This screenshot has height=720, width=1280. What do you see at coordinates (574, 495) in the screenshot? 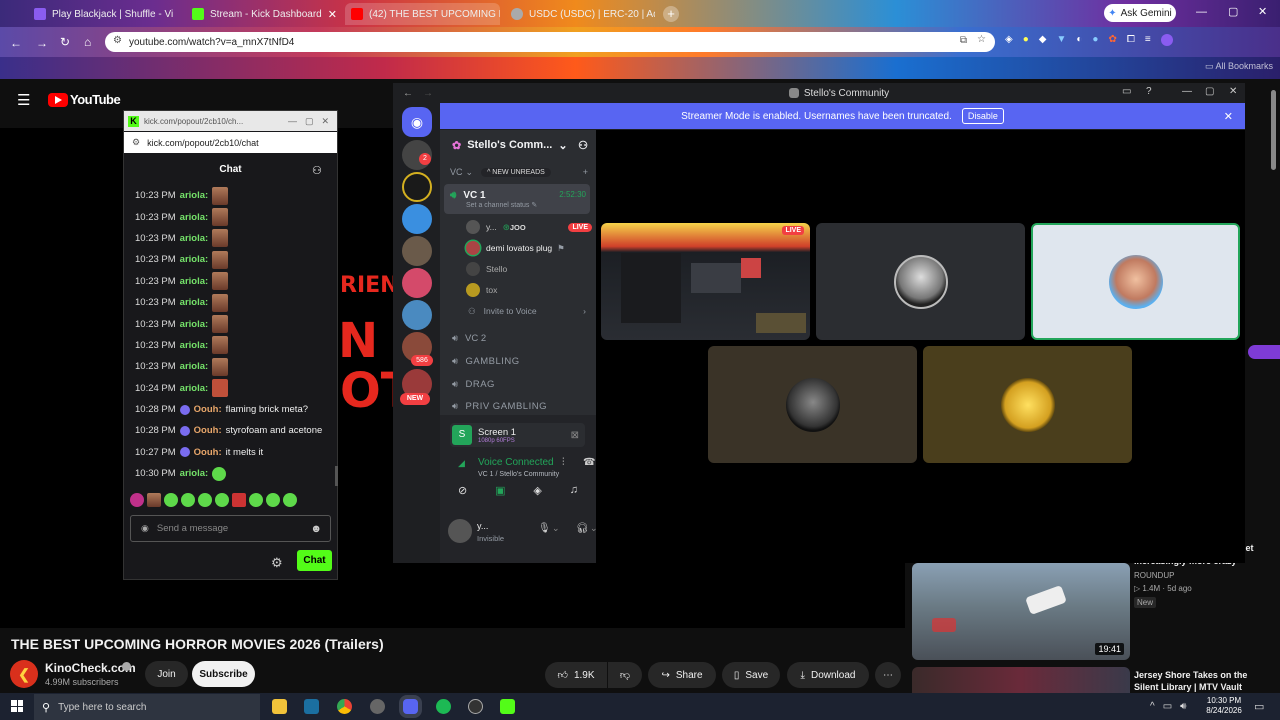
I see `soundboard-icon: ♫` at bounding box center [574, 495].